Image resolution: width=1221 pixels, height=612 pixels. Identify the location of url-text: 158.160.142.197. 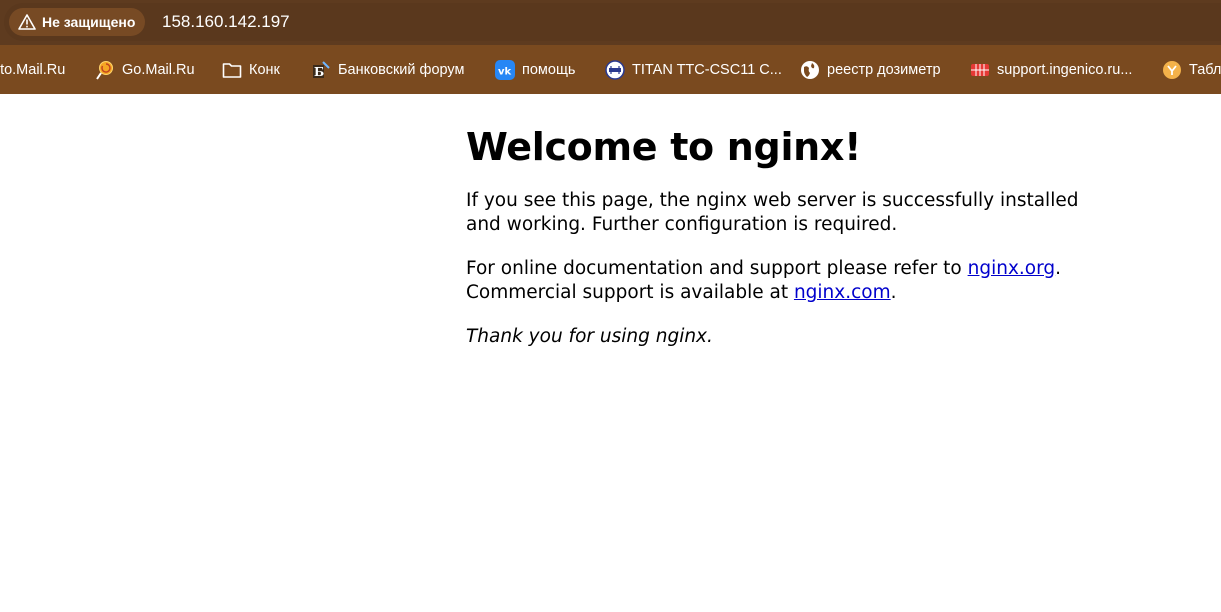
(226, 22).